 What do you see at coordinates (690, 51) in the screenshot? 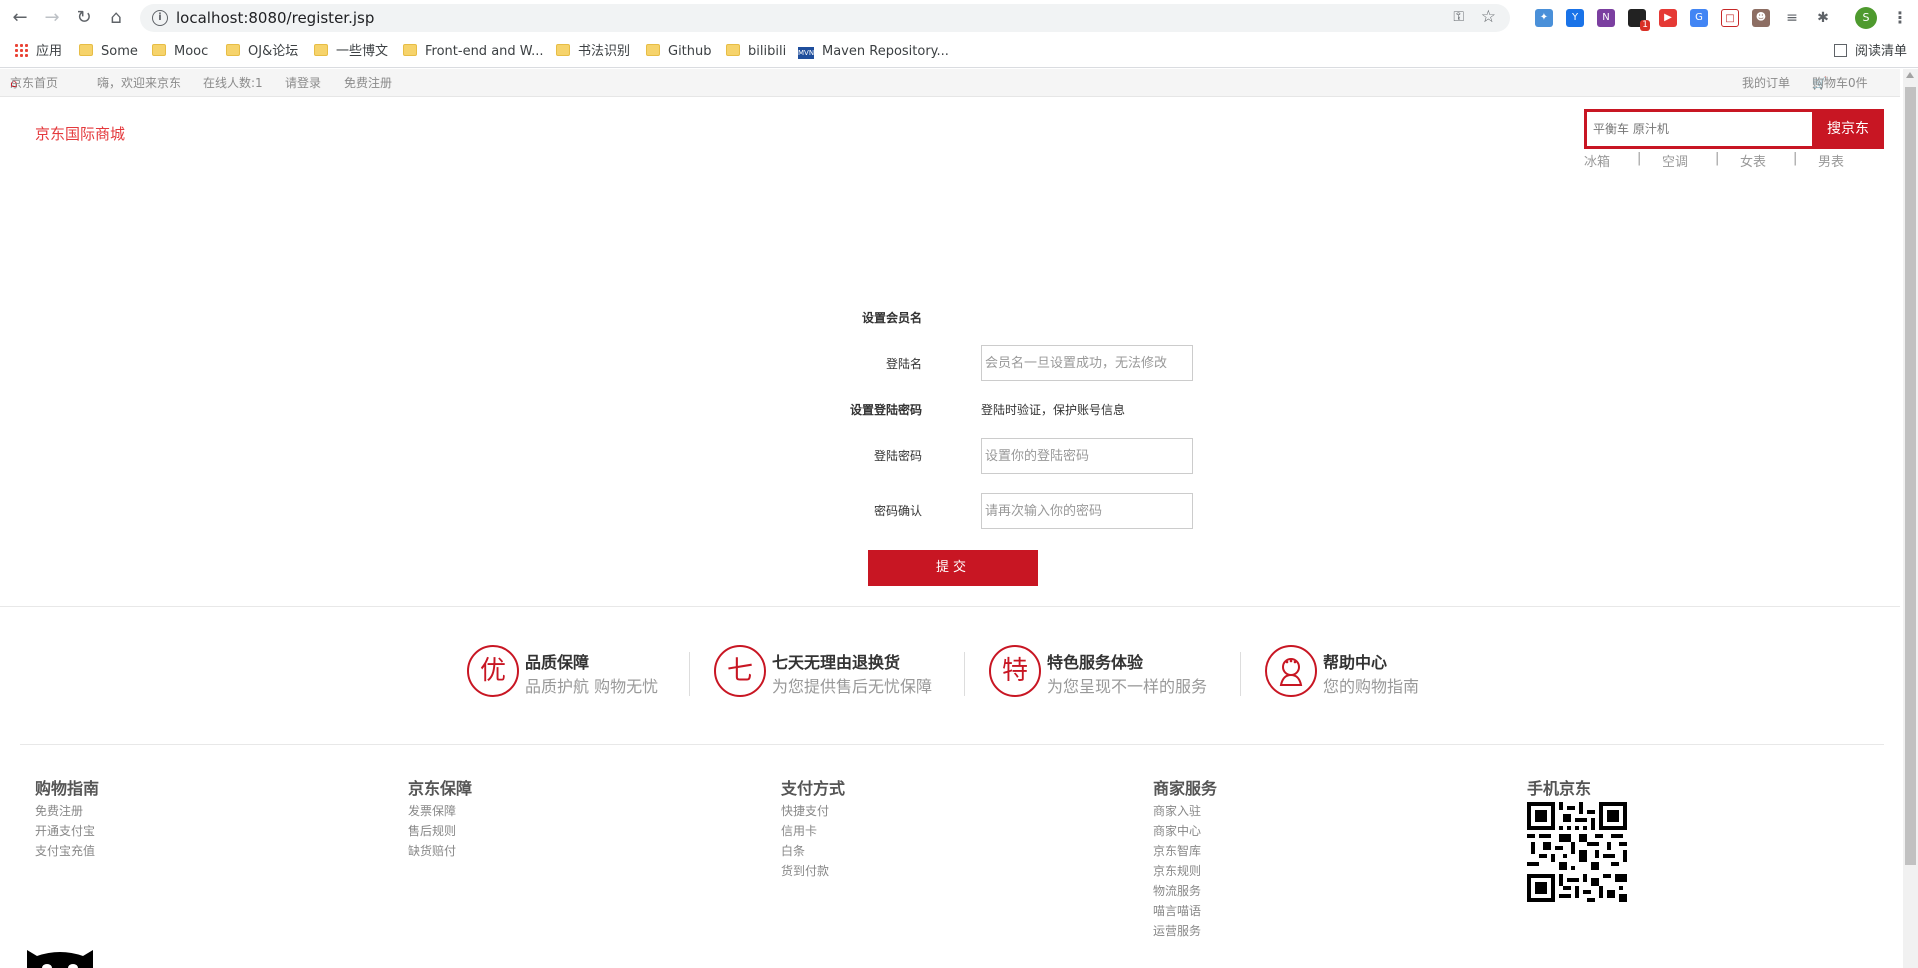
I see `bookmark-label: Github` at bounding box center [690, 51].